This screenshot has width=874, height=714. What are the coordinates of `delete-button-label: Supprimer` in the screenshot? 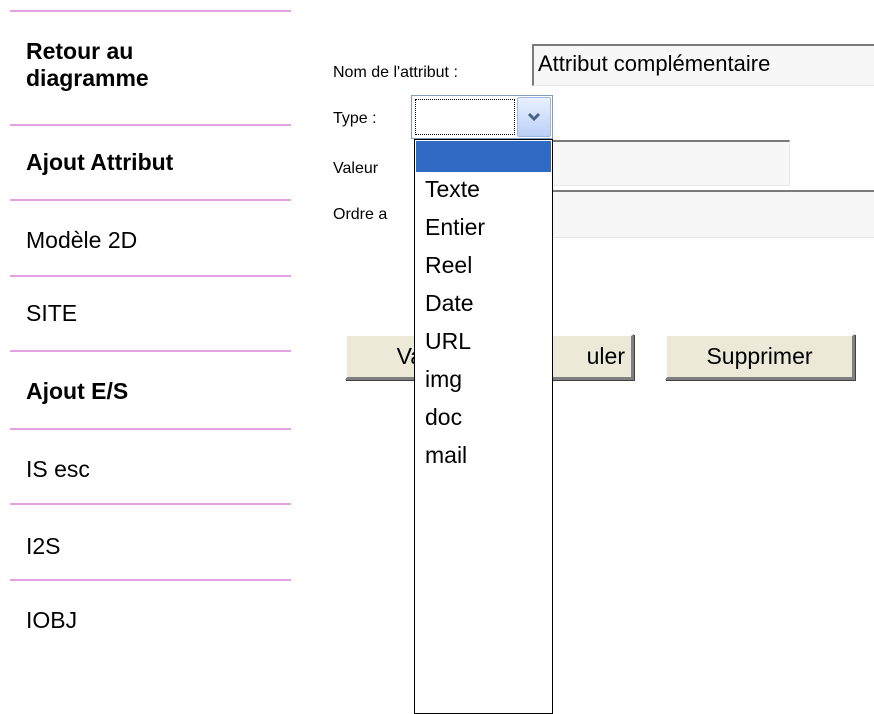 It's located at (759, 356).